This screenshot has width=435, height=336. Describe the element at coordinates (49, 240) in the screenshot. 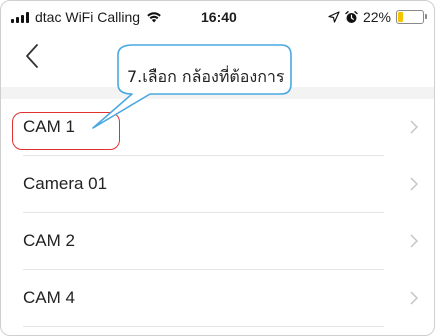

I see `camera-name: CAM 2` at that location.